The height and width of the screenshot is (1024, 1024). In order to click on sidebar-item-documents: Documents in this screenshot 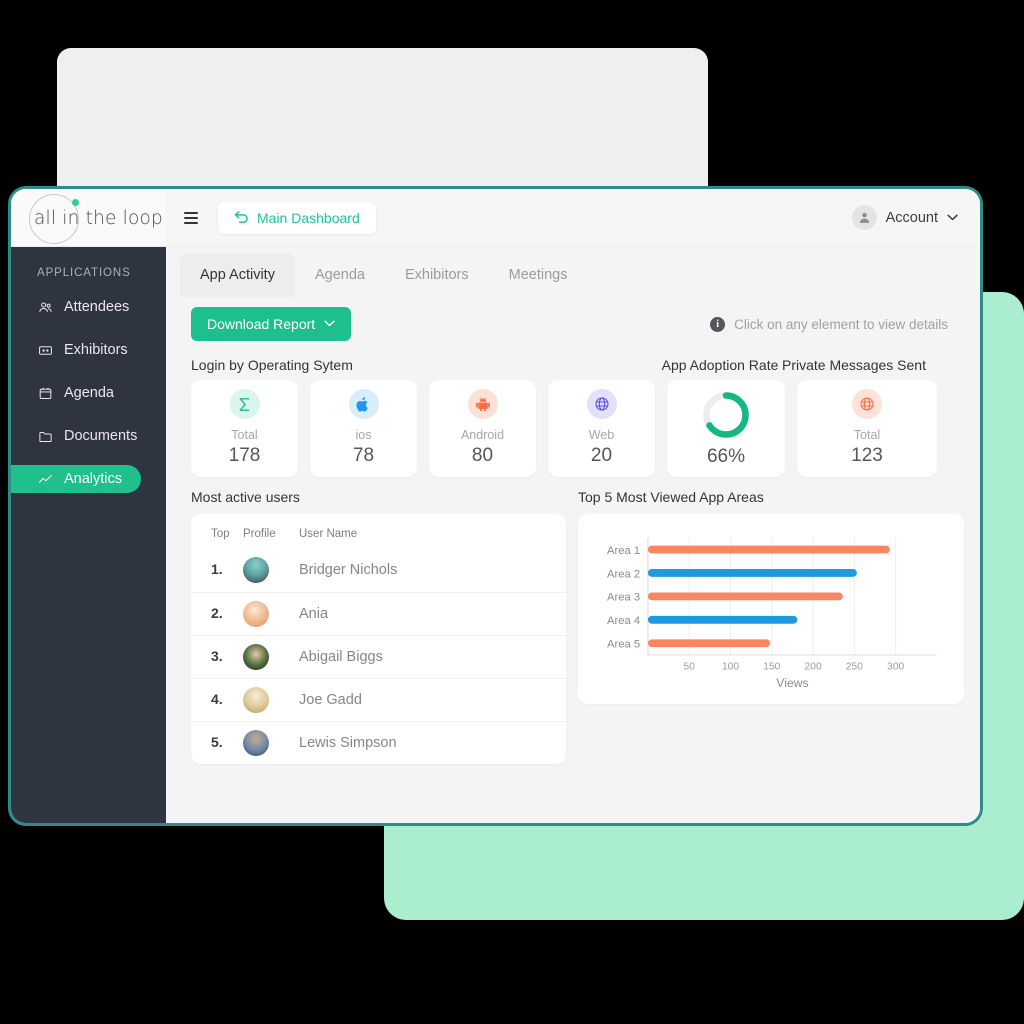, I will do `click(88, 436)`.